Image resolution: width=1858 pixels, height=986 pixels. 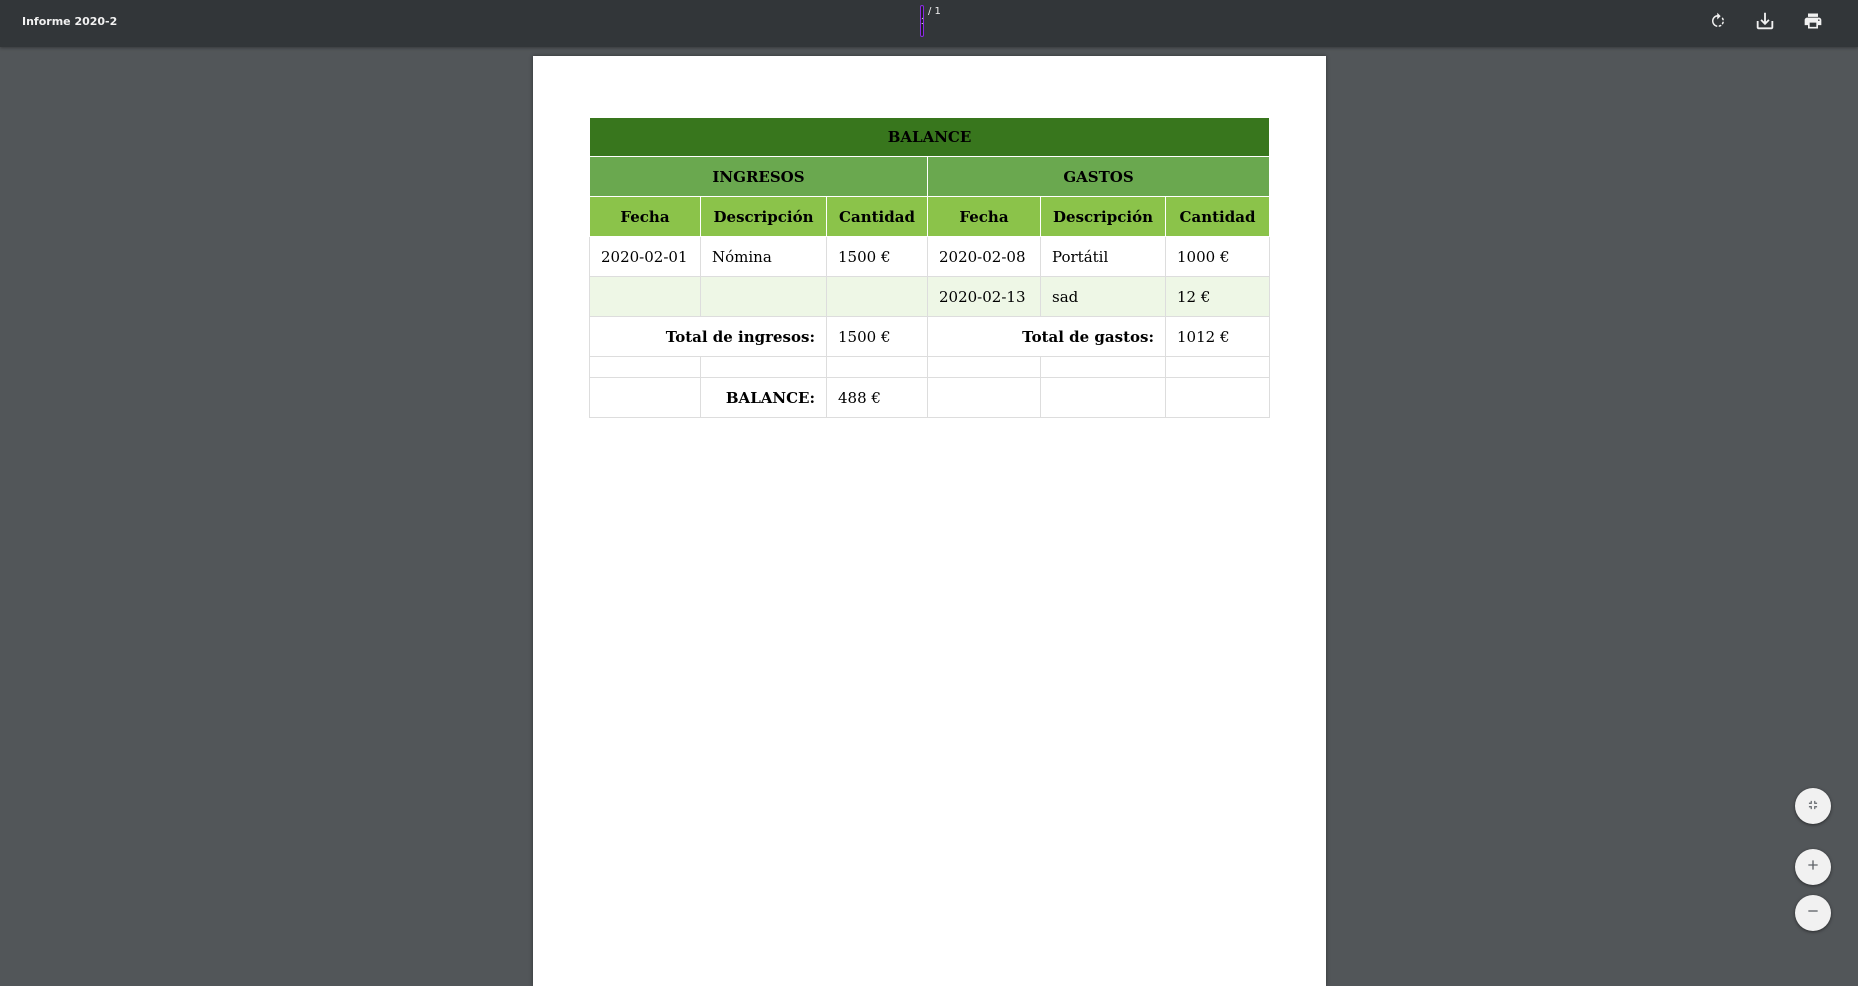 I want to click on table-row: 2020-02-13 sad 12 €, so click(x=929, y=296).